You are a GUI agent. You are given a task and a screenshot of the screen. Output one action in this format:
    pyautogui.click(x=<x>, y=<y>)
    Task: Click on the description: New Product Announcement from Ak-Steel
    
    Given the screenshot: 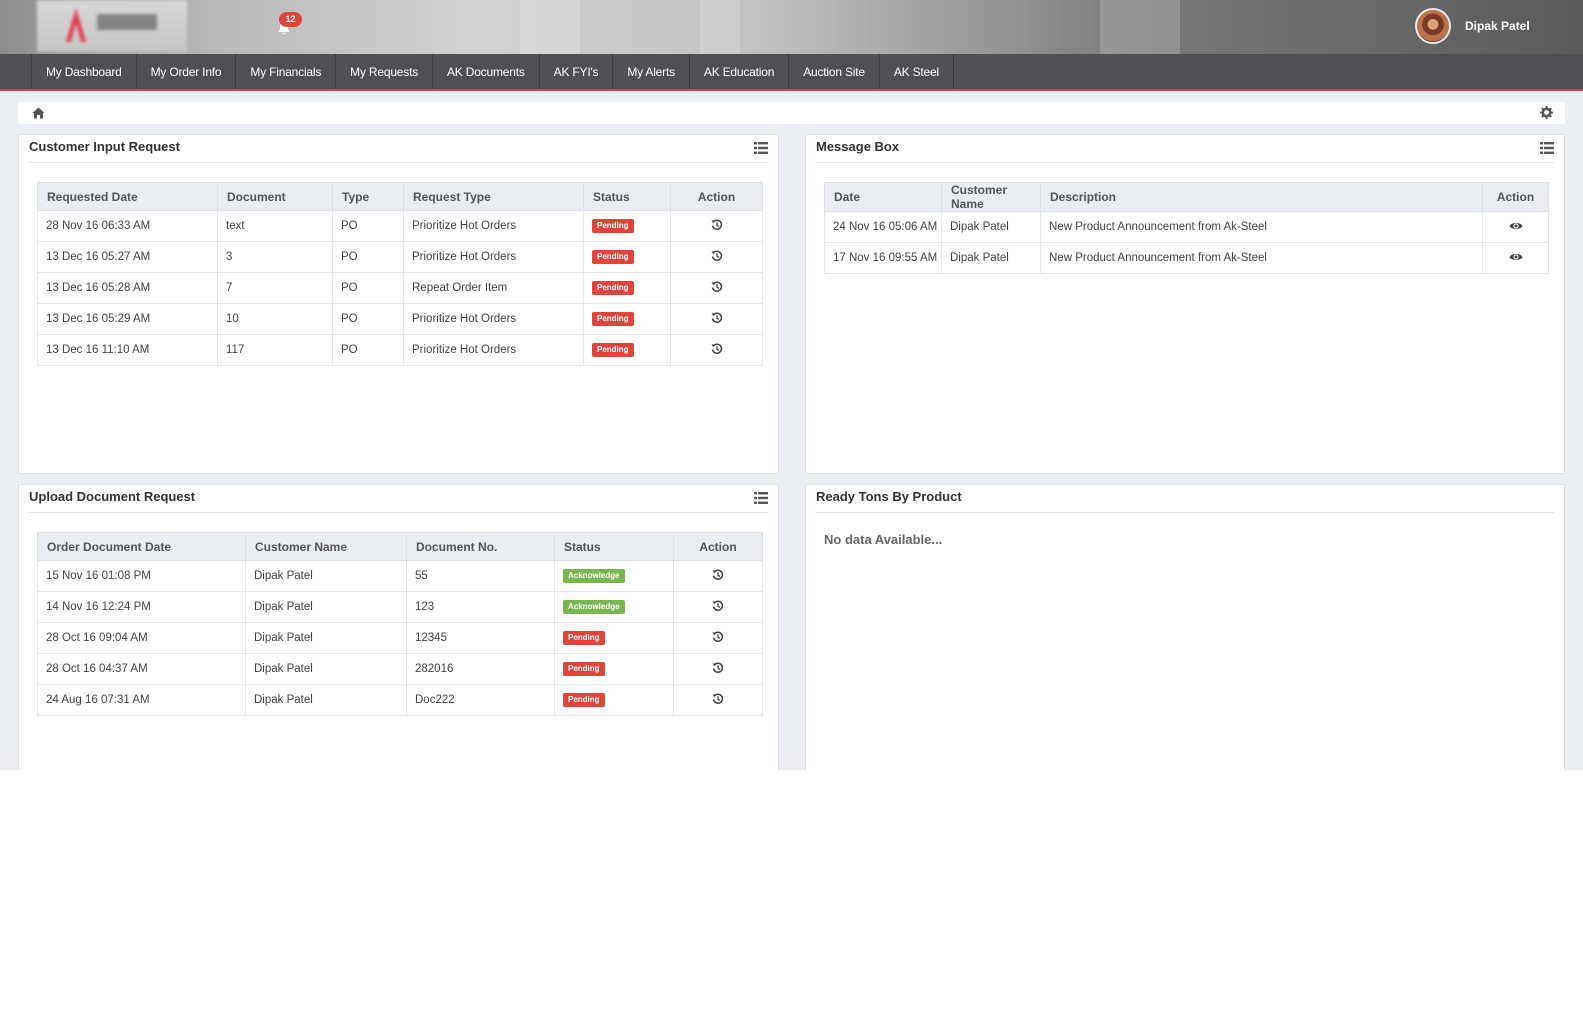 What is the action you would take?
    pyautogui.click(x=1261, y=258)
    